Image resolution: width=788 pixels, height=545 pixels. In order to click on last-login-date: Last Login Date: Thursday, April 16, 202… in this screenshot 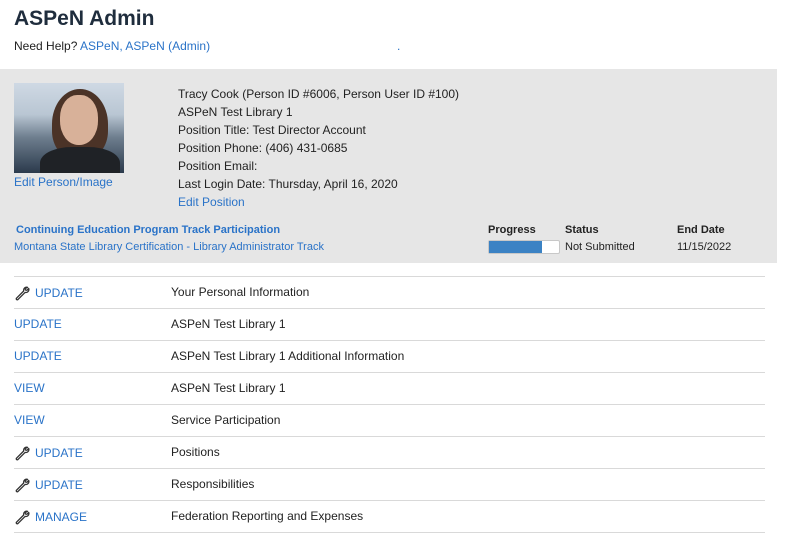, I will do `click(288, 184)`.